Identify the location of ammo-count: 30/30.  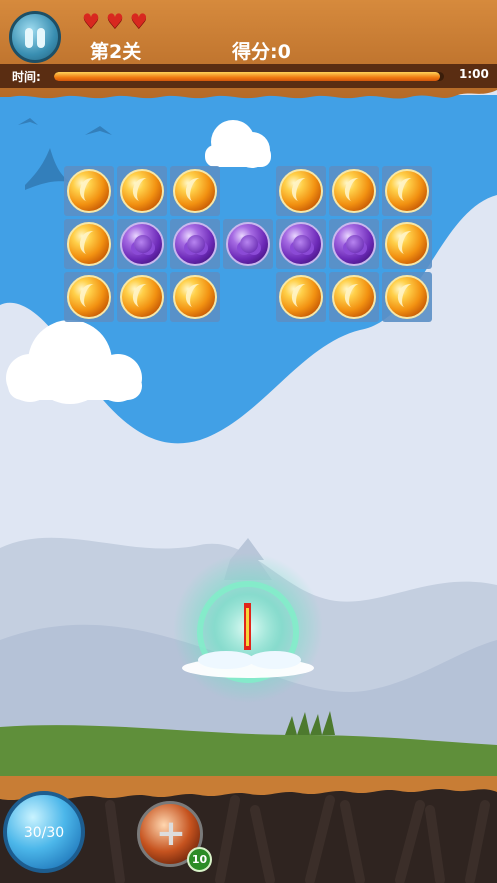
(44, 833).